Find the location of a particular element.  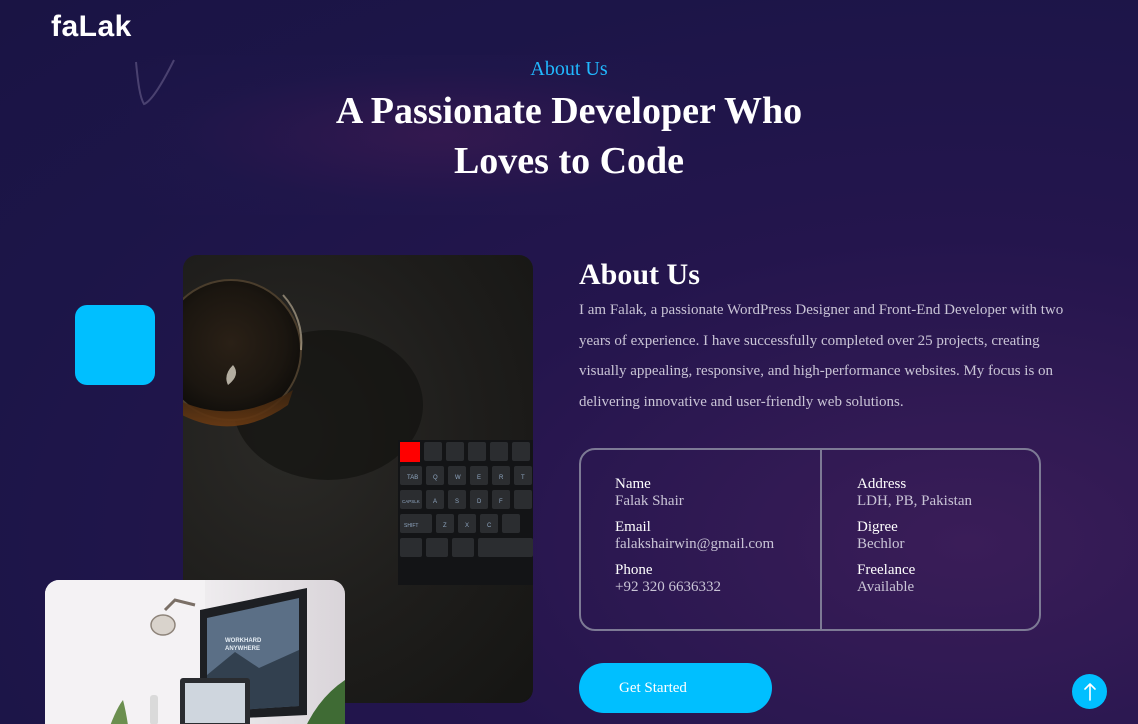

workspace-illustration: WORKHARD ANYWHERE is located at coordinates (195, 652).